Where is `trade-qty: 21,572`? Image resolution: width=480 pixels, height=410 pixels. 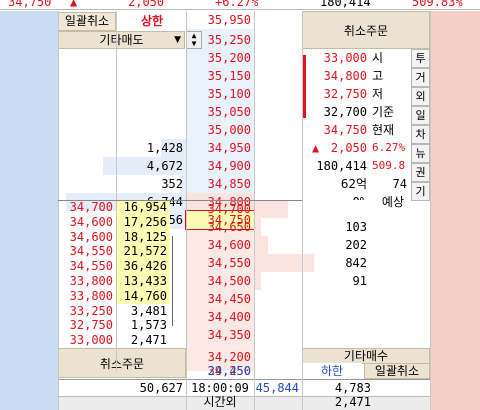
trade-qty: 21,572 is located at coordinates (143, 252).